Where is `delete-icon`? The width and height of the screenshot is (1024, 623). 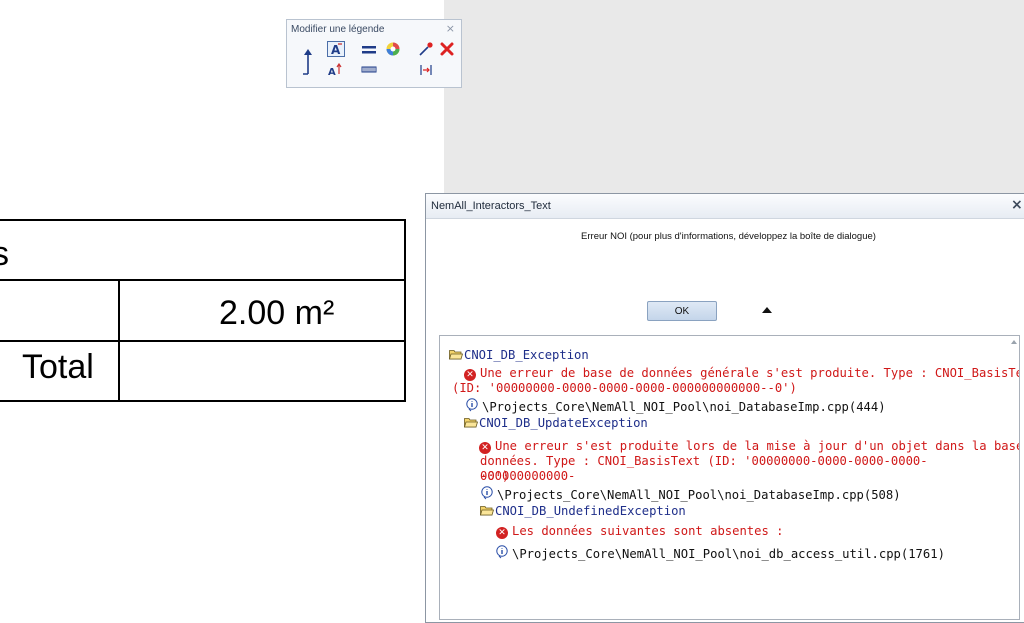
delete-icon is located at coordinates (447, 49).